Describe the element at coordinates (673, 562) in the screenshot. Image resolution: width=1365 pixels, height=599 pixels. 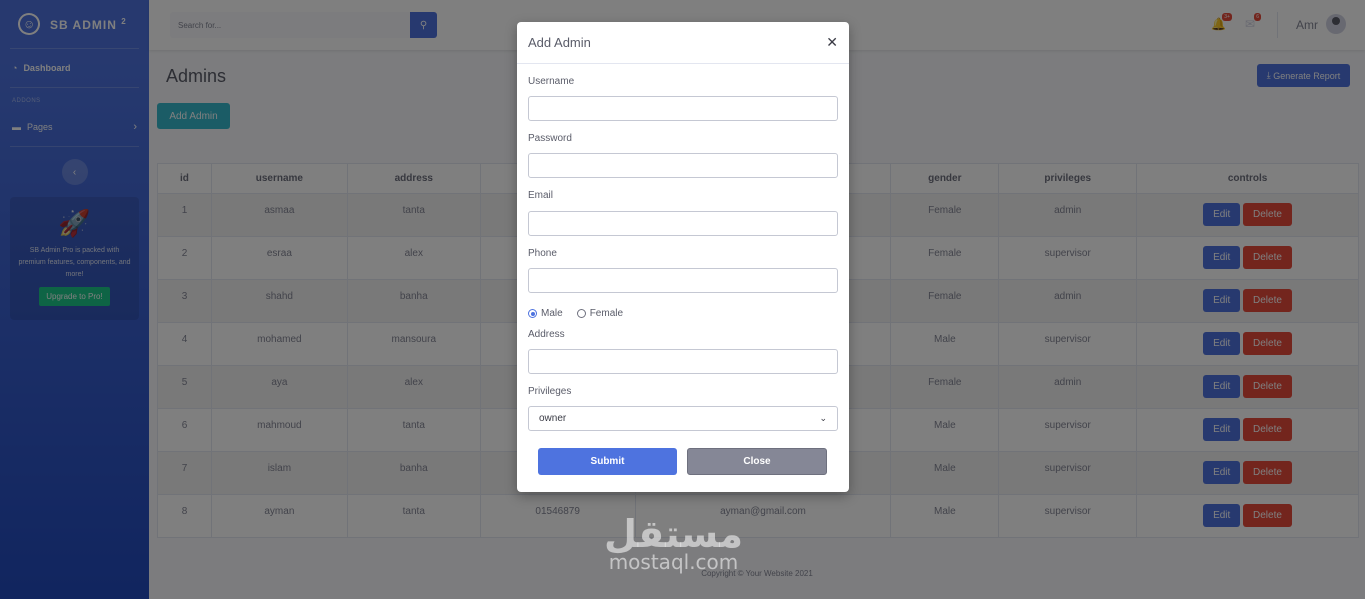
I see `watermark-latin: mostaql.com` at that location.